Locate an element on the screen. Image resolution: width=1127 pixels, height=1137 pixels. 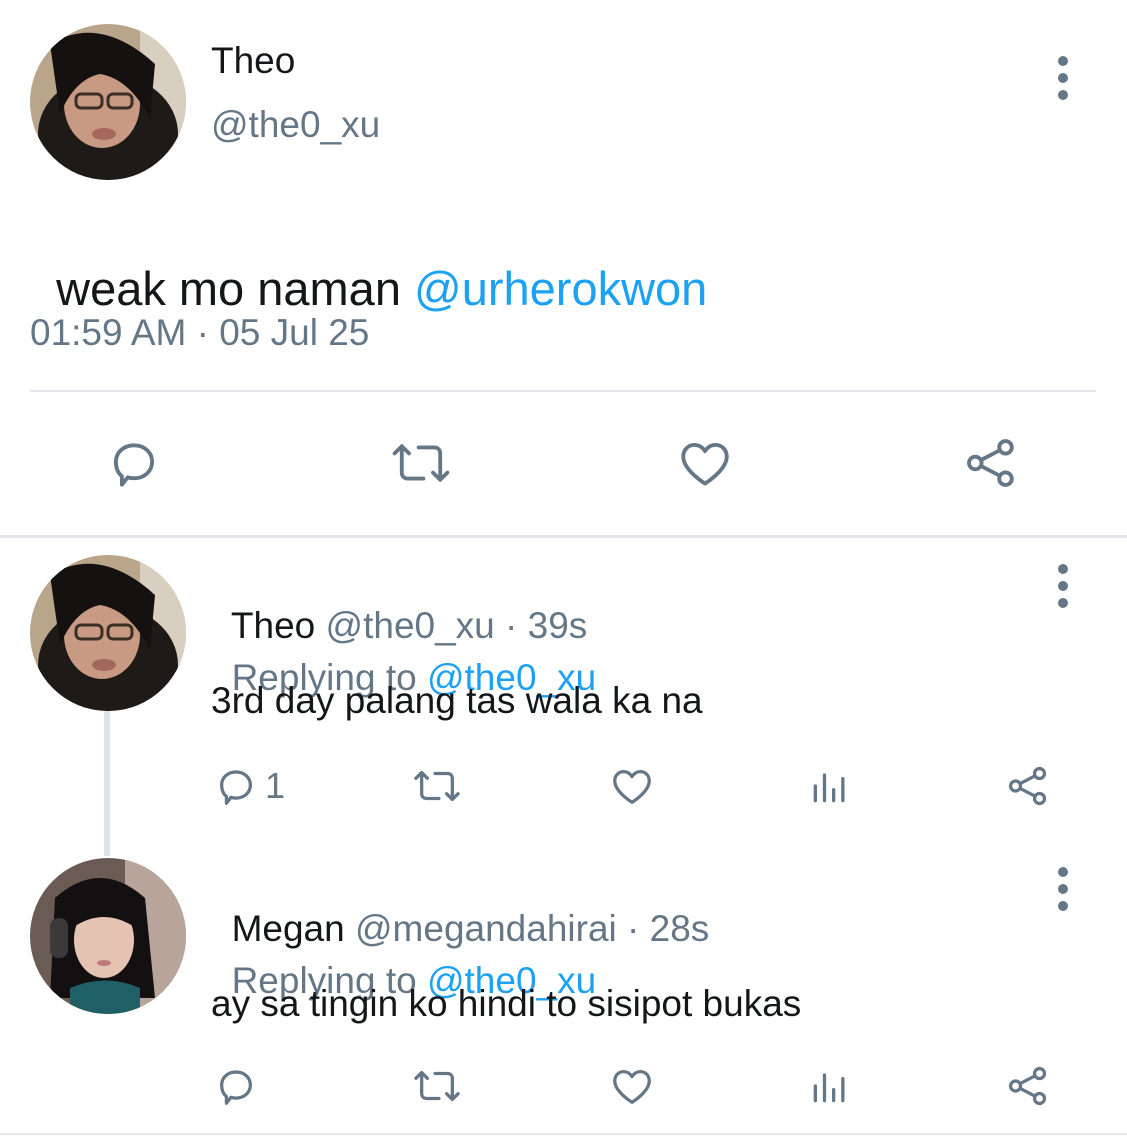
reply-text: ay sa tingin ko hindi to sisipot bukas is located at coordinates (506, 1003).